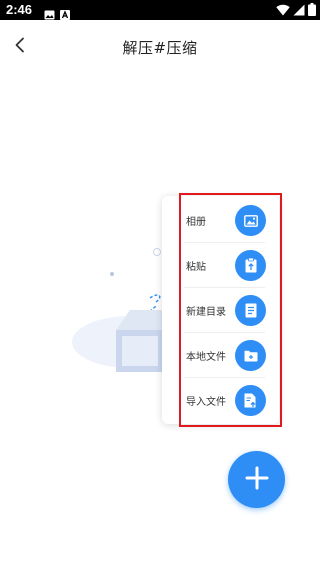  What do you see at coordinates (312, 10) in the screenshot?
I see `battery-icon` at bounding box center [312, 10].